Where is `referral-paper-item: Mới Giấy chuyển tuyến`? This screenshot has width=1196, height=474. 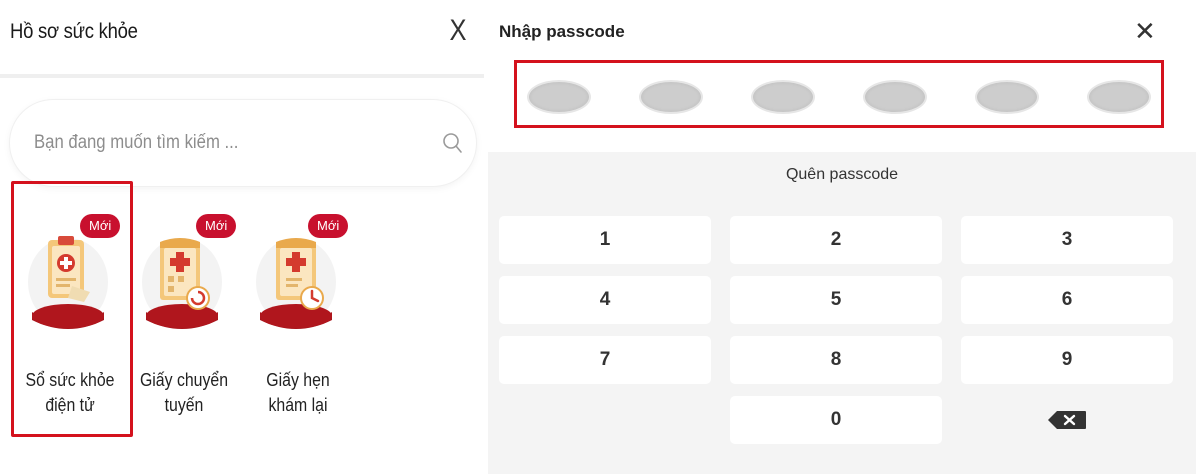 referral-paper-item: Mới Giấy chuyển tuyến is located at coordinates (184, 311).